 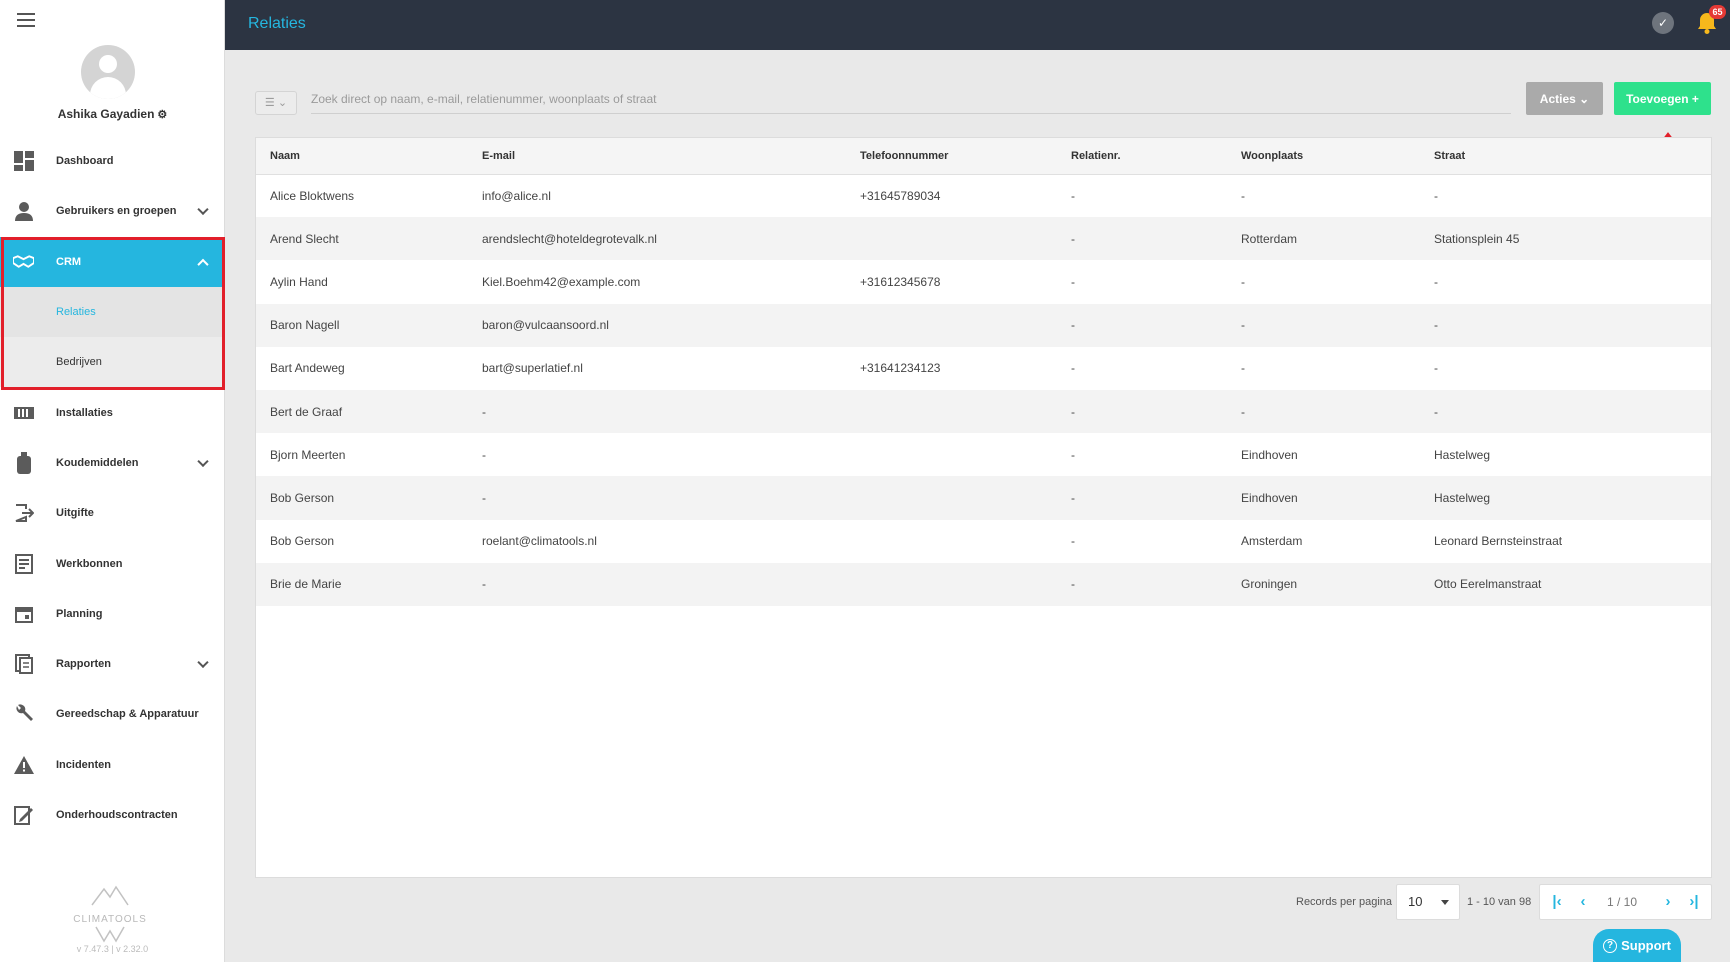 What do you see at coordinates (1584, 98) in the screenshot?
I see `chevron-down-icon: ⌄` at bounding box center [1584, 98].